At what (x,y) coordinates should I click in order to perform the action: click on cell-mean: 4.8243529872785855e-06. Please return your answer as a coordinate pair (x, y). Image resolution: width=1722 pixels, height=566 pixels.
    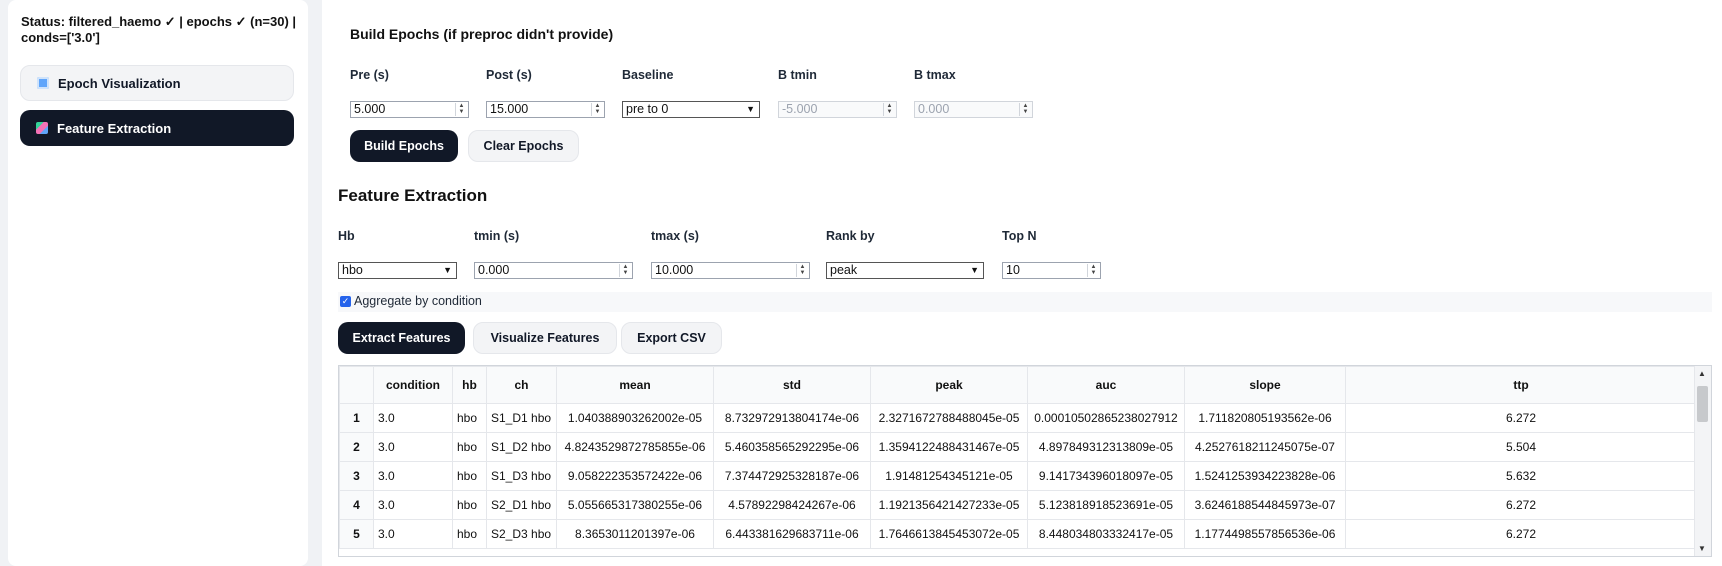
    Looking at the image, I should click on (635, 447).